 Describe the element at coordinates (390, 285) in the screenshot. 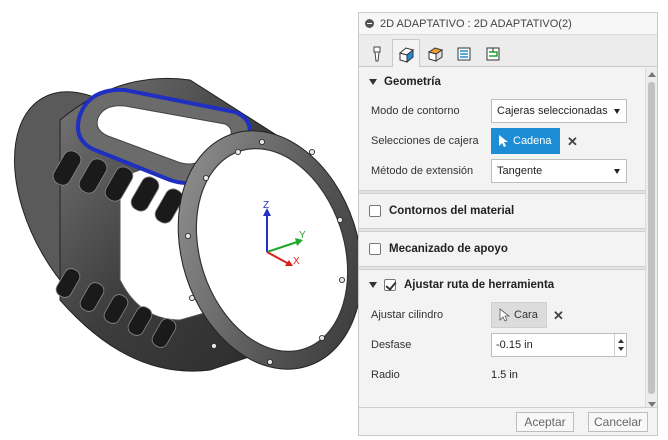

I see `ajustar-checkbox` at that location.